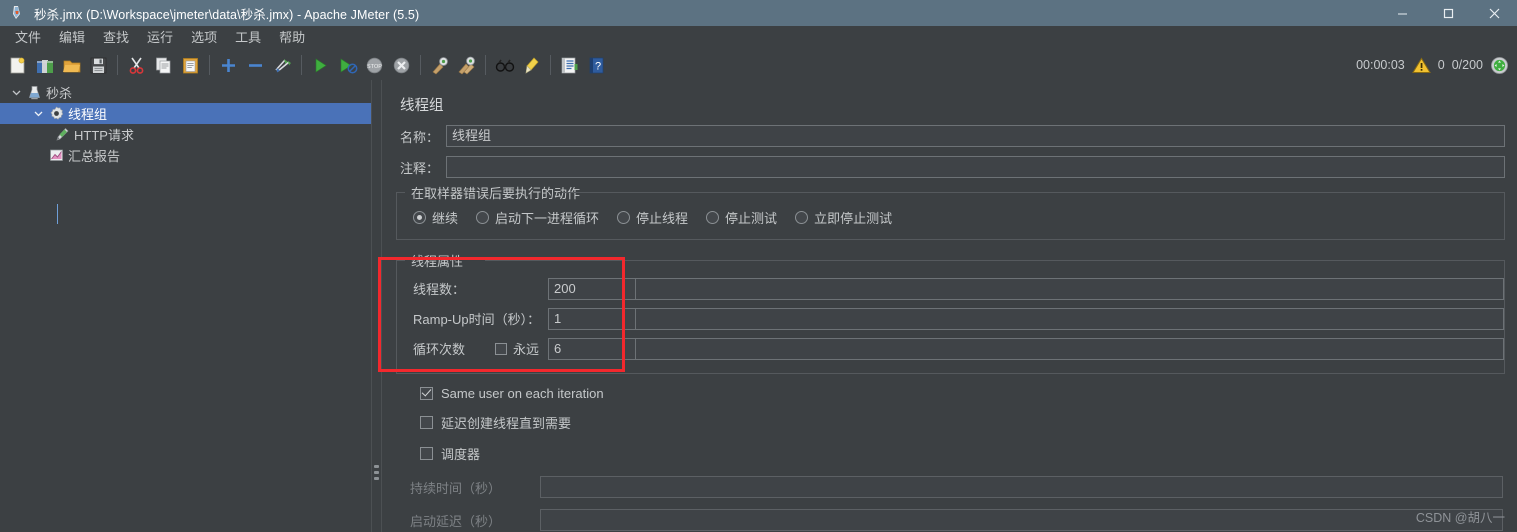  Describe the element at coordinates (950, 216) in the screenshot. I see `error-action-radios: 继续 启动下一进程循环 停止线程 停止测试 立即停止测试` at that location.